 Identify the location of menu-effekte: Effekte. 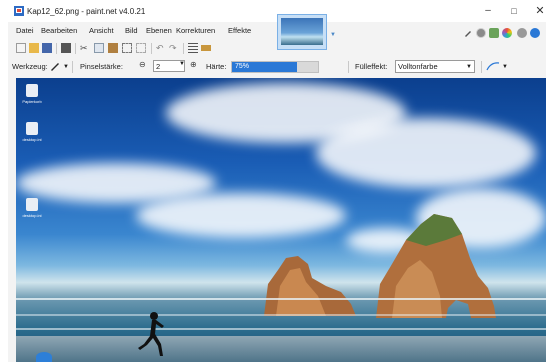
(239, 30).